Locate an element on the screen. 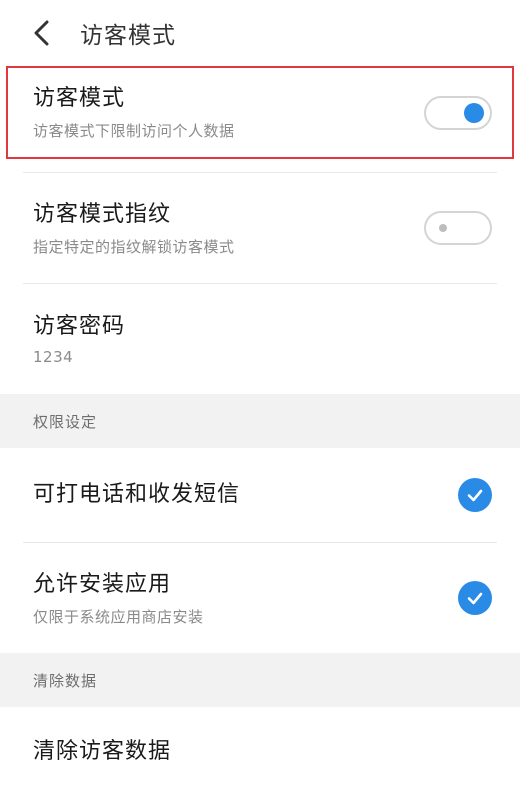 The height and width of the screenshot is (797, 520). permission-install-apps-checkbox is located at coordinates (475, 598).